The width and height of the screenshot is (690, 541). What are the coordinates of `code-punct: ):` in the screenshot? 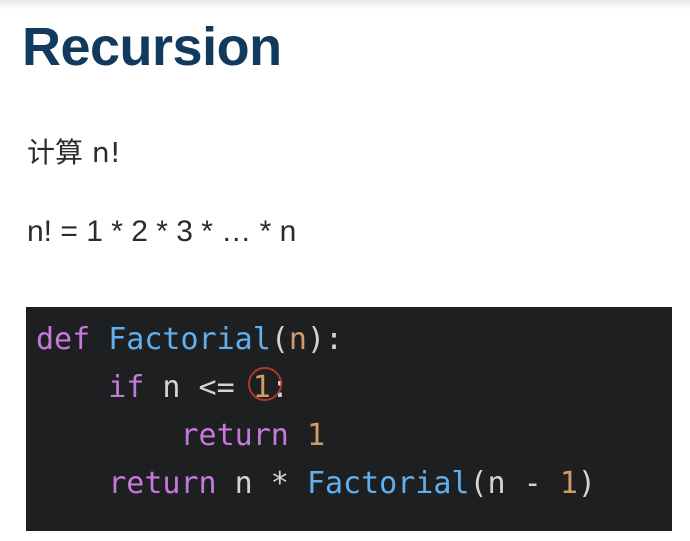 It's located at (325, 339).